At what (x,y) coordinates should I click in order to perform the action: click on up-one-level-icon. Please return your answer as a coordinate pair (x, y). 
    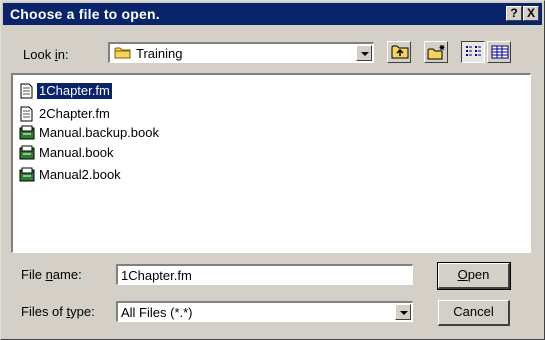
    Looking at the image, I should click on (400, 54).